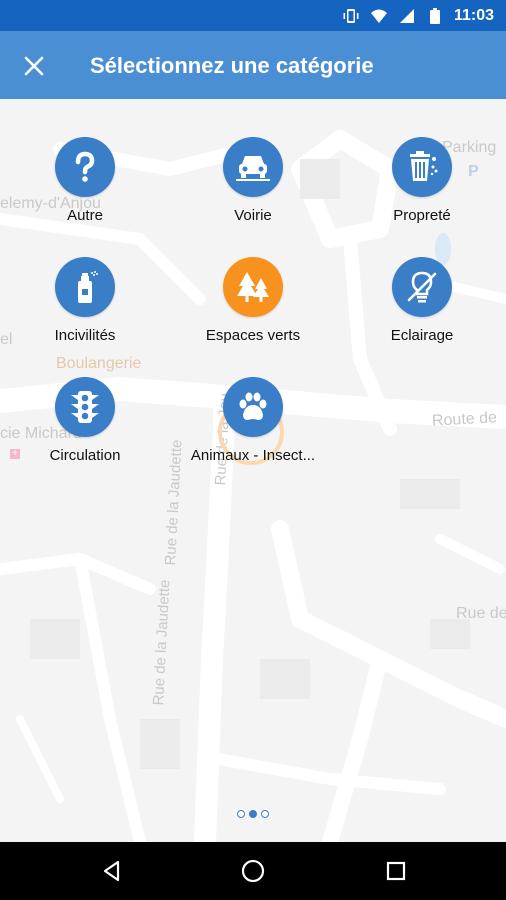 Image resolution: width=506 pixels, height=900 pixels. Describe the element at coordinates (253, 167) in the screenshot. I see `car-icon` at that location.